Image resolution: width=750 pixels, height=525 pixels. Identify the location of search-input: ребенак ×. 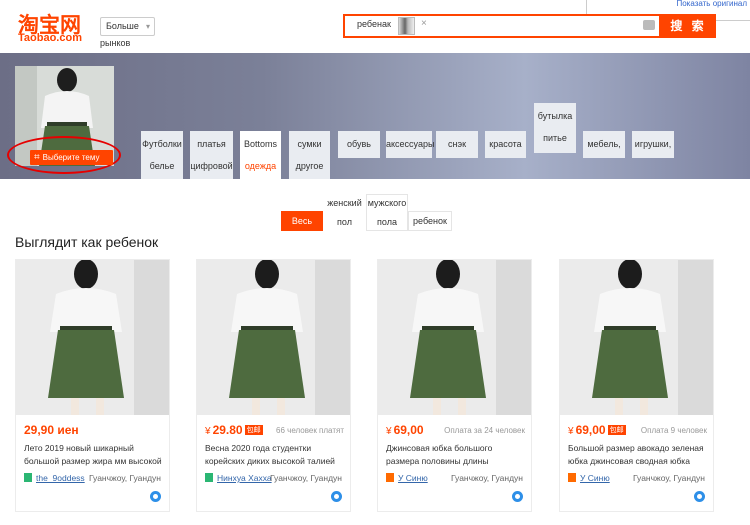
(502, 26).